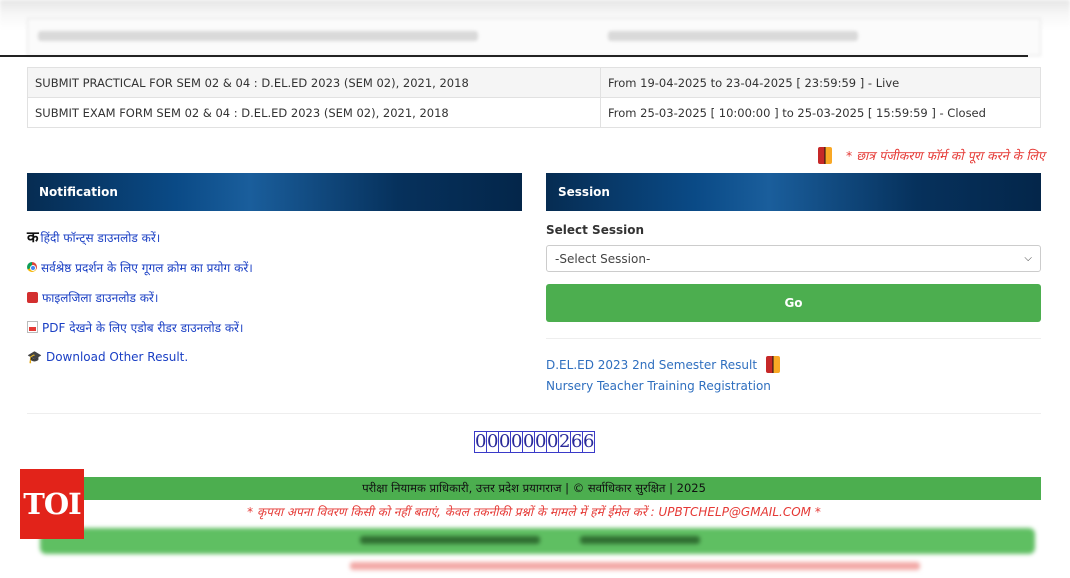  I want to click on toi-watermark-logo: TOI, so click(52, 504).